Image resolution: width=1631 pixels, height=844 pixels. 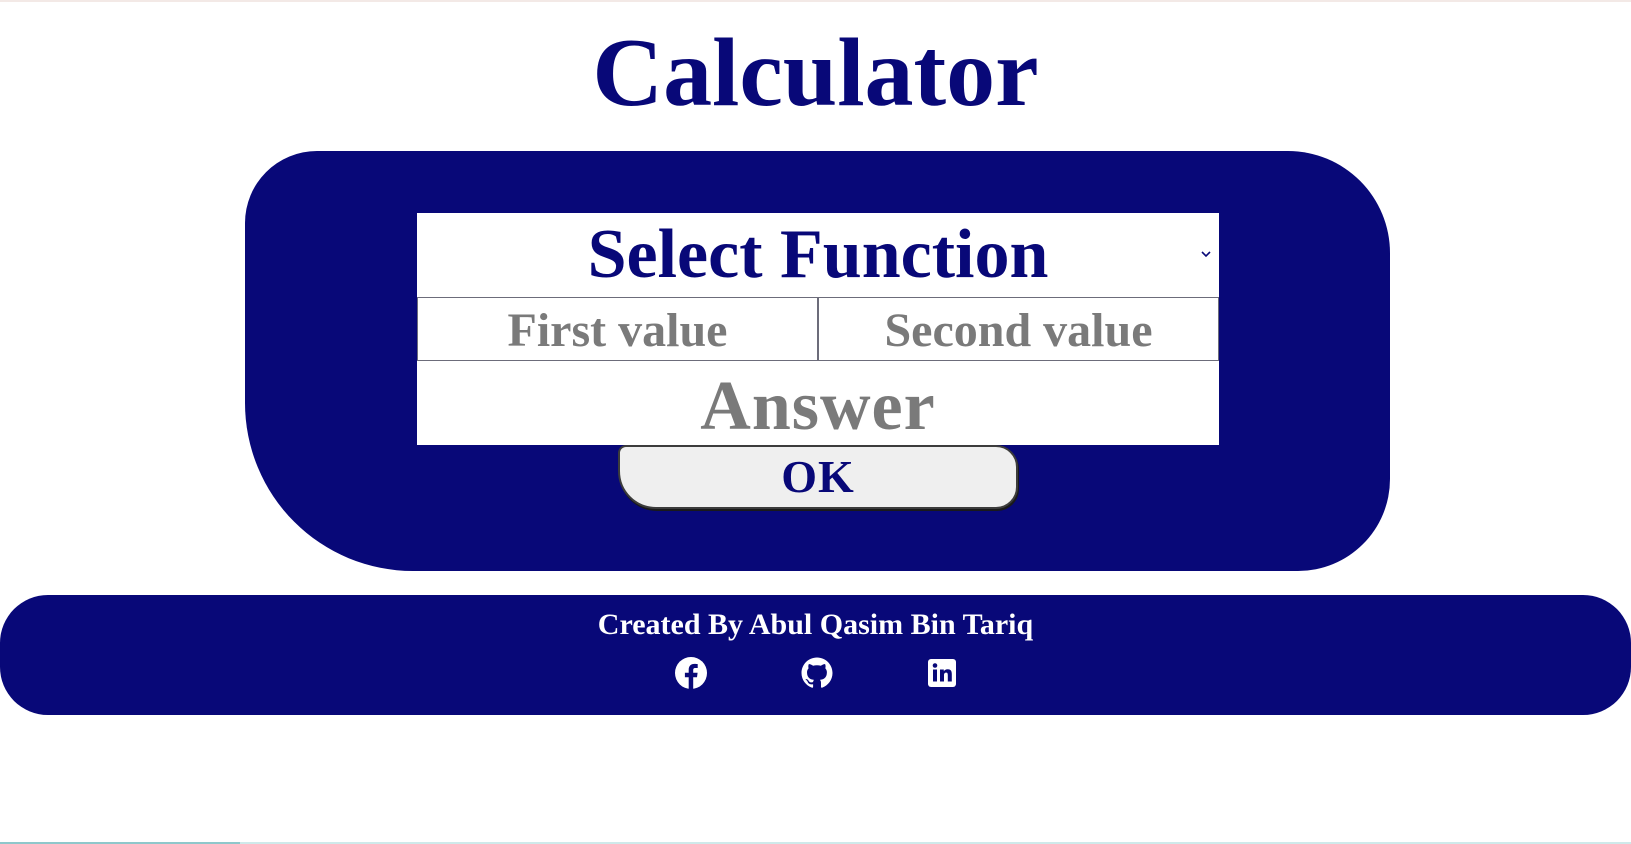 I want to click on chevron-down-icon, so click(x=1206, y=254).